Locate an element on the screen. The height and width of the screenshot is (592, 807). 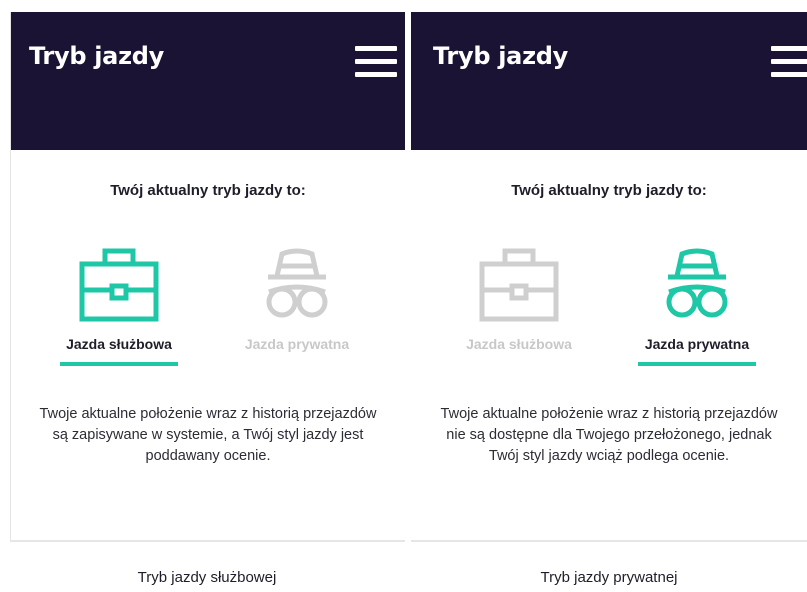
right-caption: Tryb jazdy prywatnej is located at coordinates (609, 577).